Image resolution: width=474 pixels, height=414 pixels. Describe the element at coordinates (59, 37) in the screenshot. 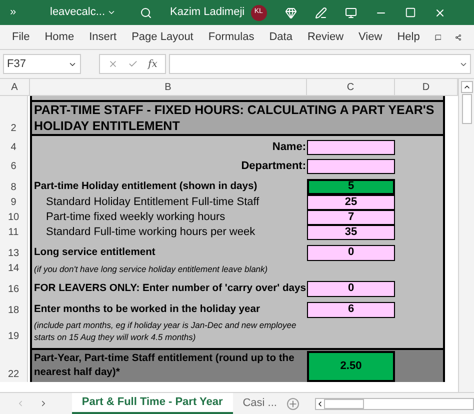

I see `ribbon-tab: Home` at that location.